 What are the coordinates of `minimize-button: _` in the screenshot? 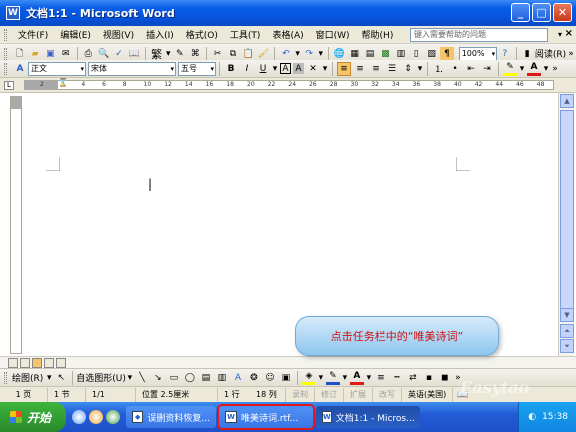 It's located at (520, 12).